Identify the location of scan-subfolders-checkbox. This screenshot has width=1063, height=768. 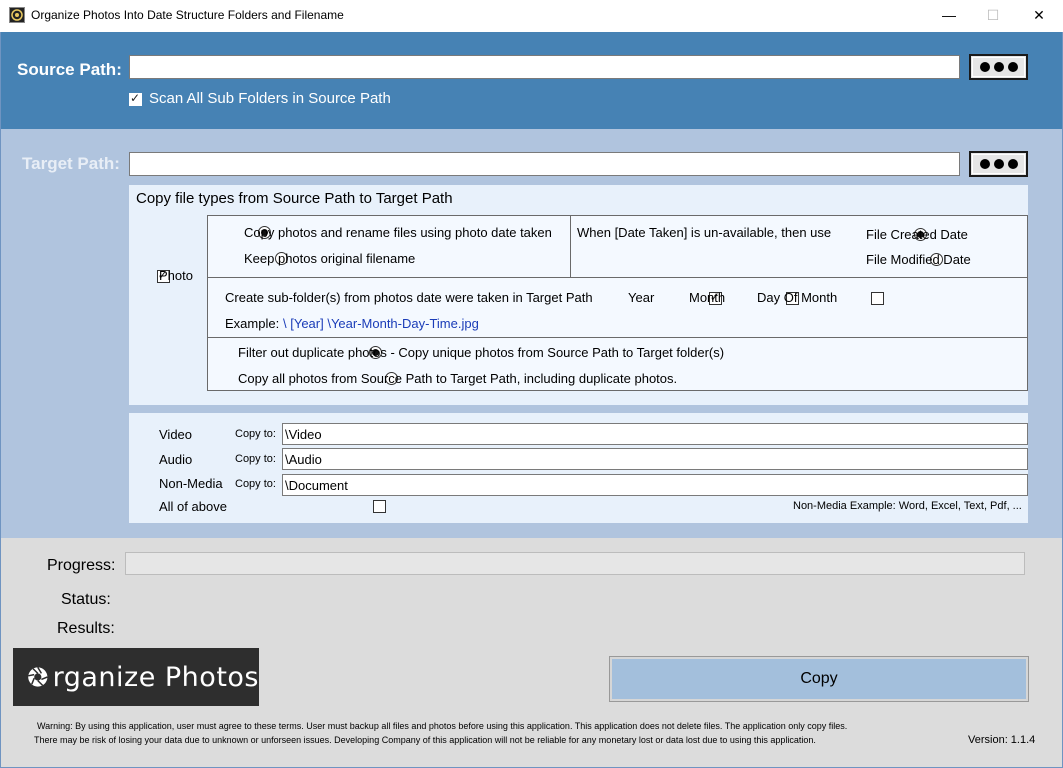
(135, 98).